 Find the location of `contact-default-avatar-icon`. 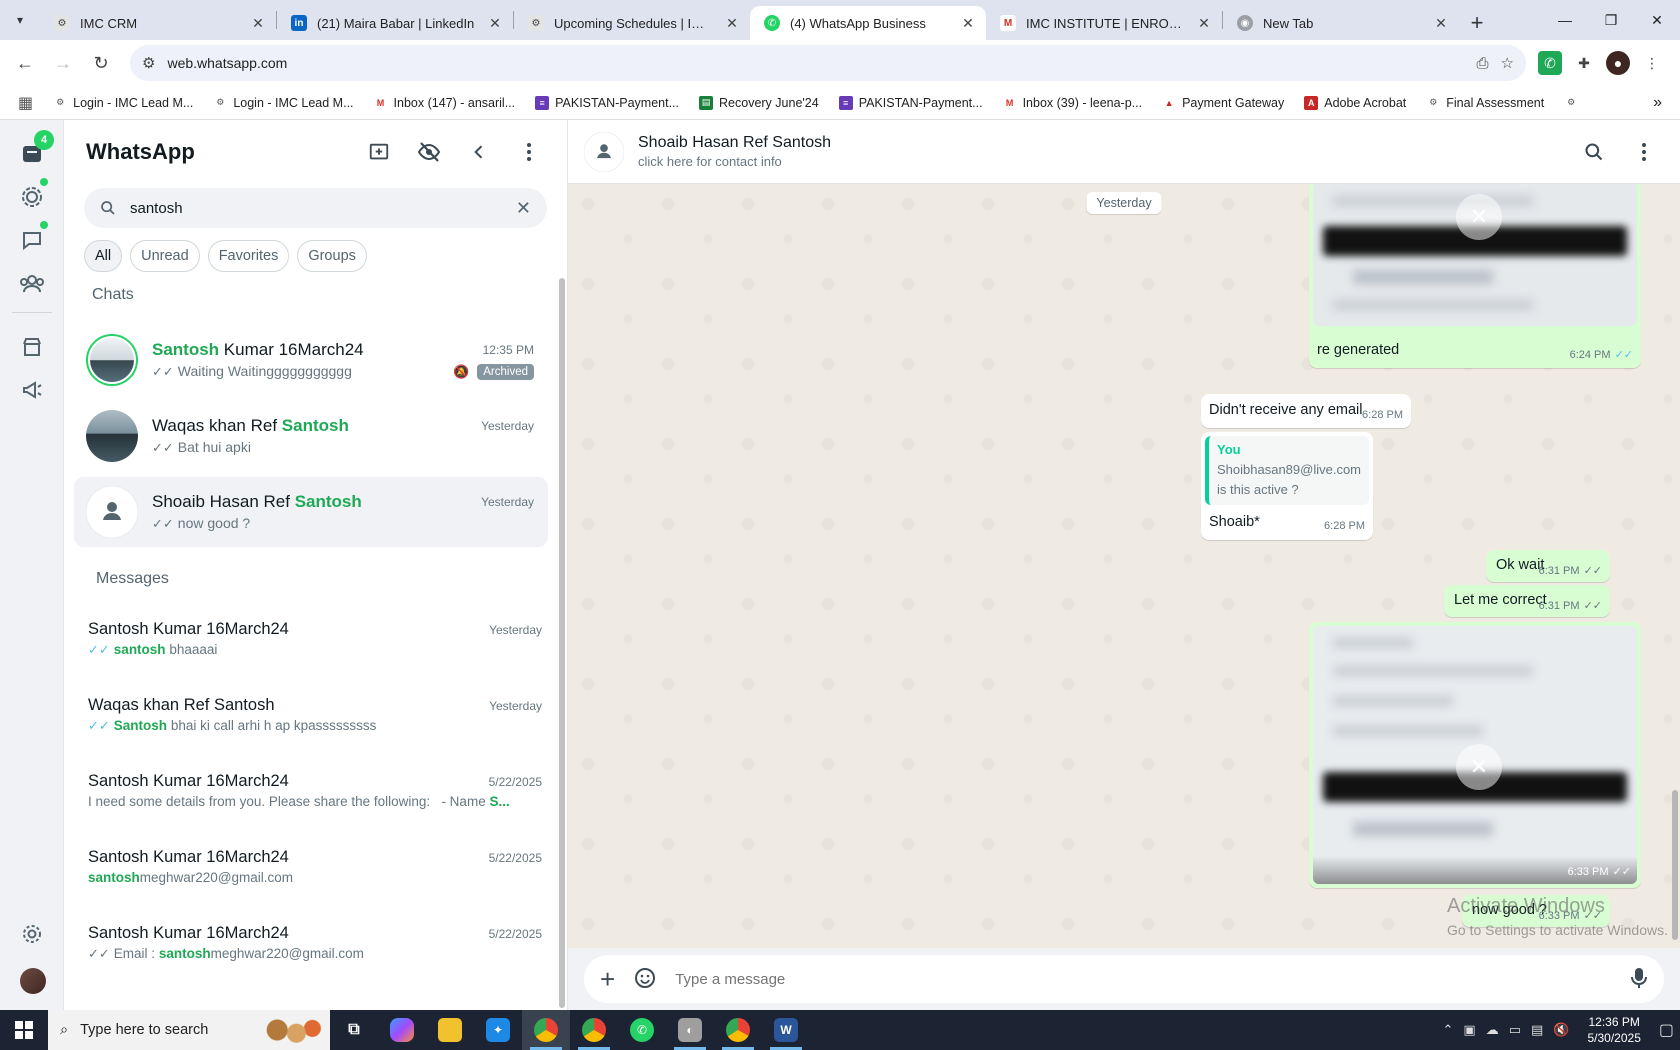

contact-default-avatar-icon is located at coordinates (604, 151).